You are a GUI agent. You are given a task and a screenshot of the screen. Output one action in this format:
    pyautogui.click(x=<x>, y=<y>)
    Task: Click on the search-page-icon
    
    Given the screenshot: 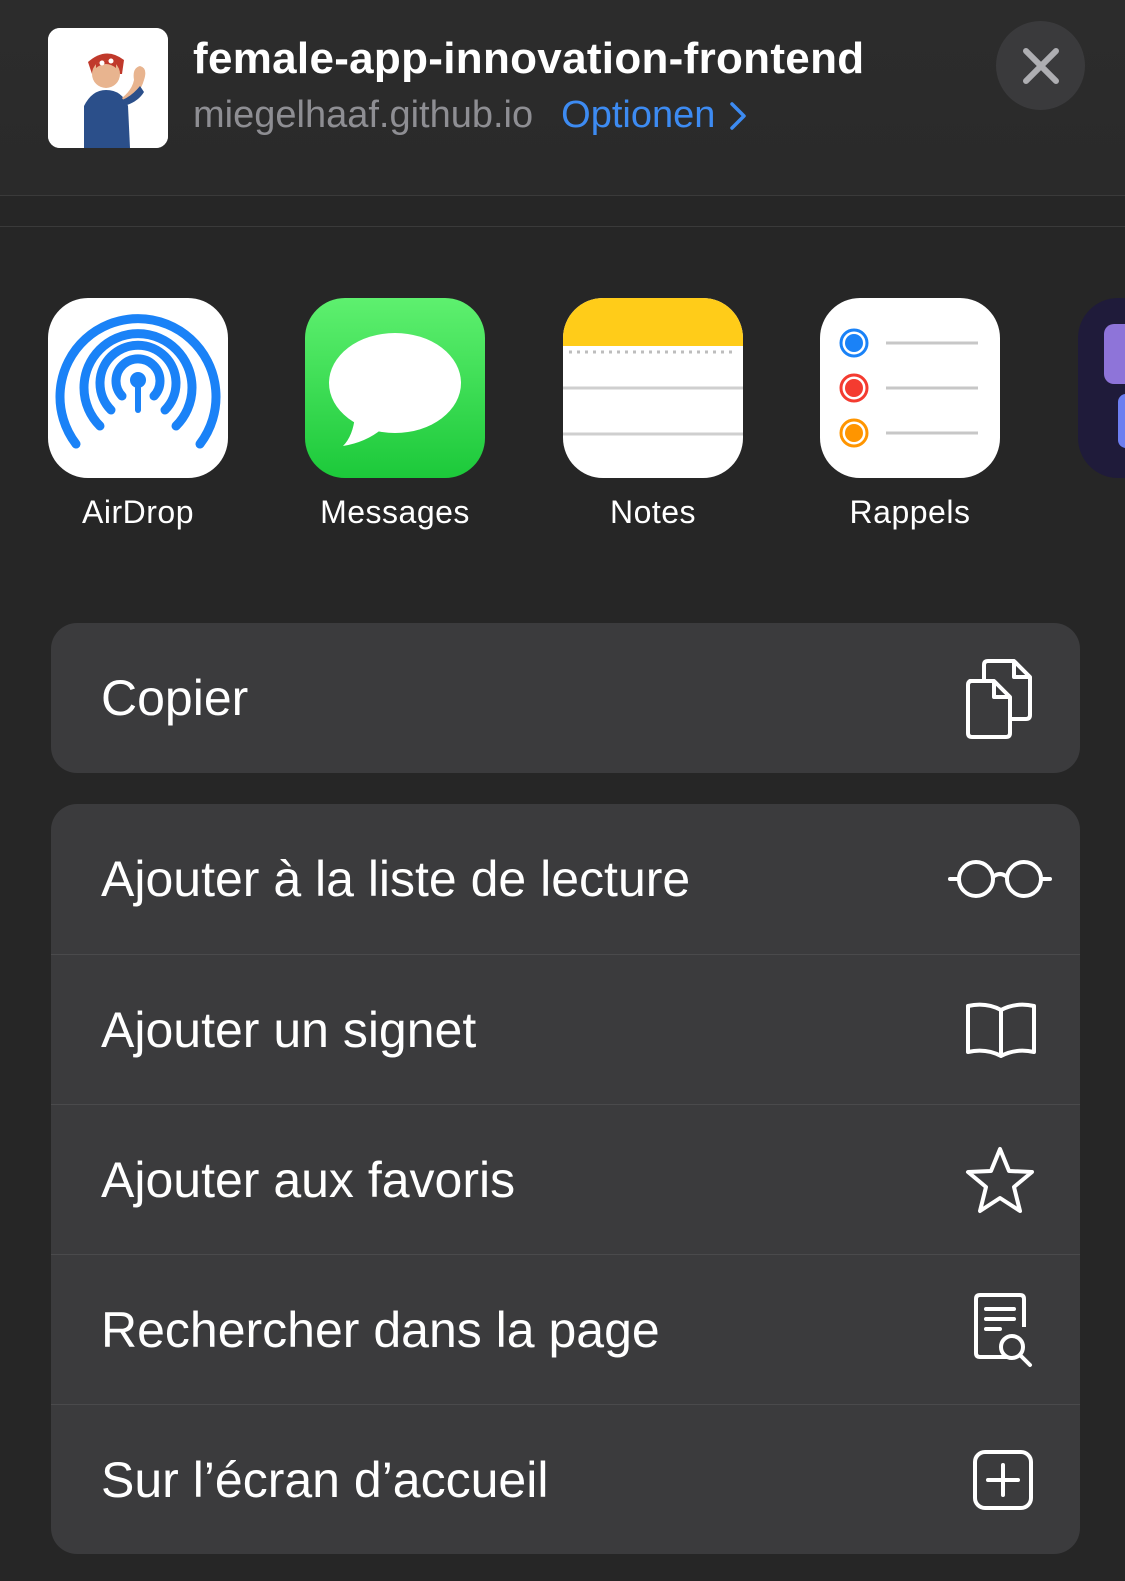 What is the action you would take?
    pyautogui.click(x=1004, y=1330)
    